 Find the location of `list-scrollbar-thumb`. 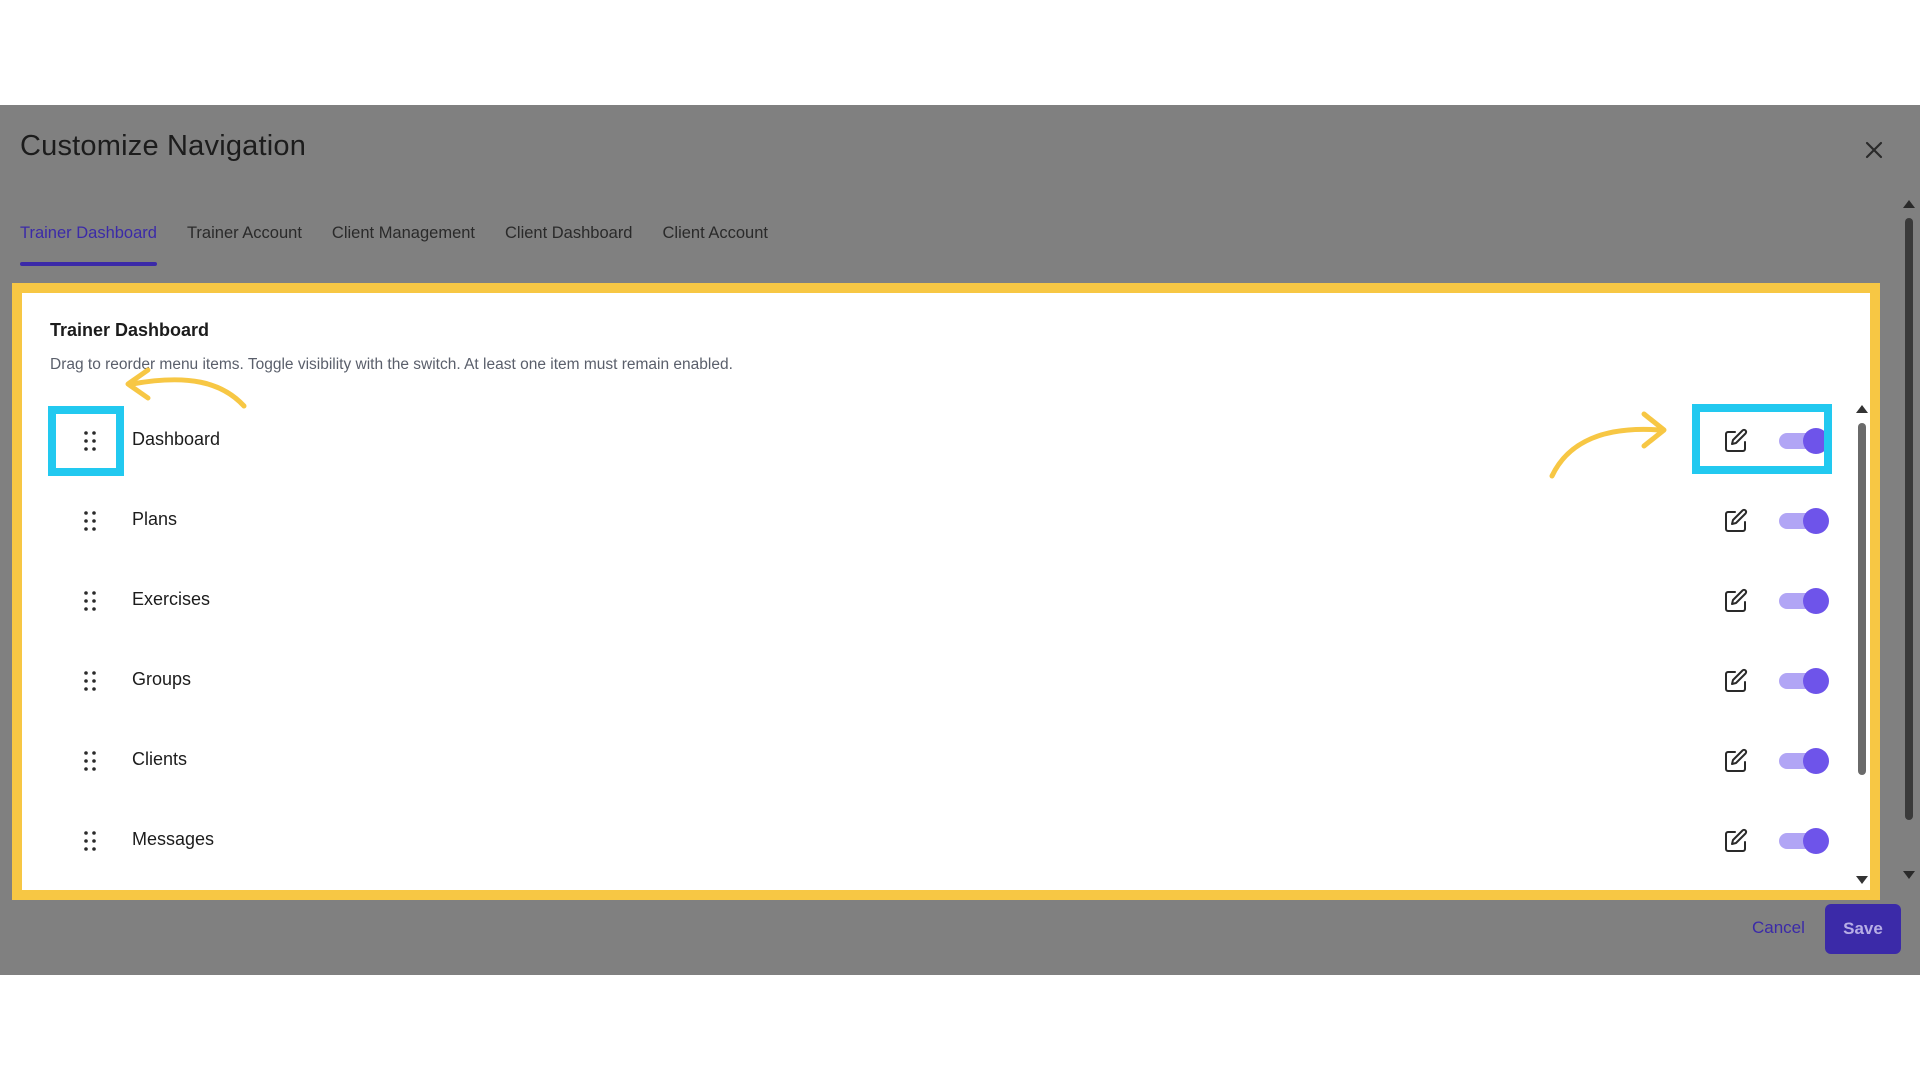

list-scrollbar-thumb is located at coordinates (1862, 599).